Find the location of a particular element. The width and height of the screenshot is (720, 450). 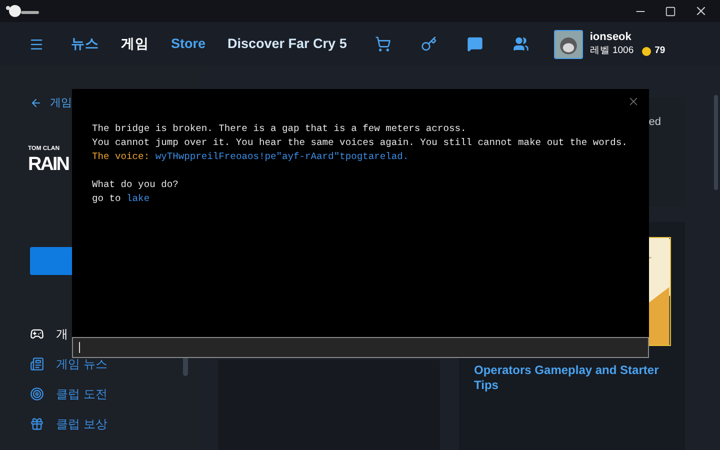

back-link: 게임 is located at coordinates (115, 103).